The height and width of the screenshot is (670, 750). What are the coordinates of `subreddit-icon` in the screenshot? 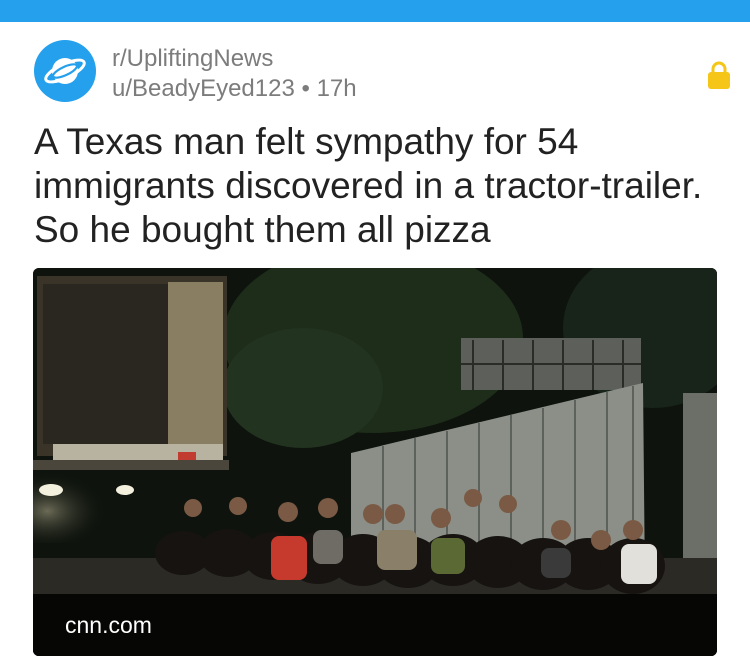 It's located at (65, 71).